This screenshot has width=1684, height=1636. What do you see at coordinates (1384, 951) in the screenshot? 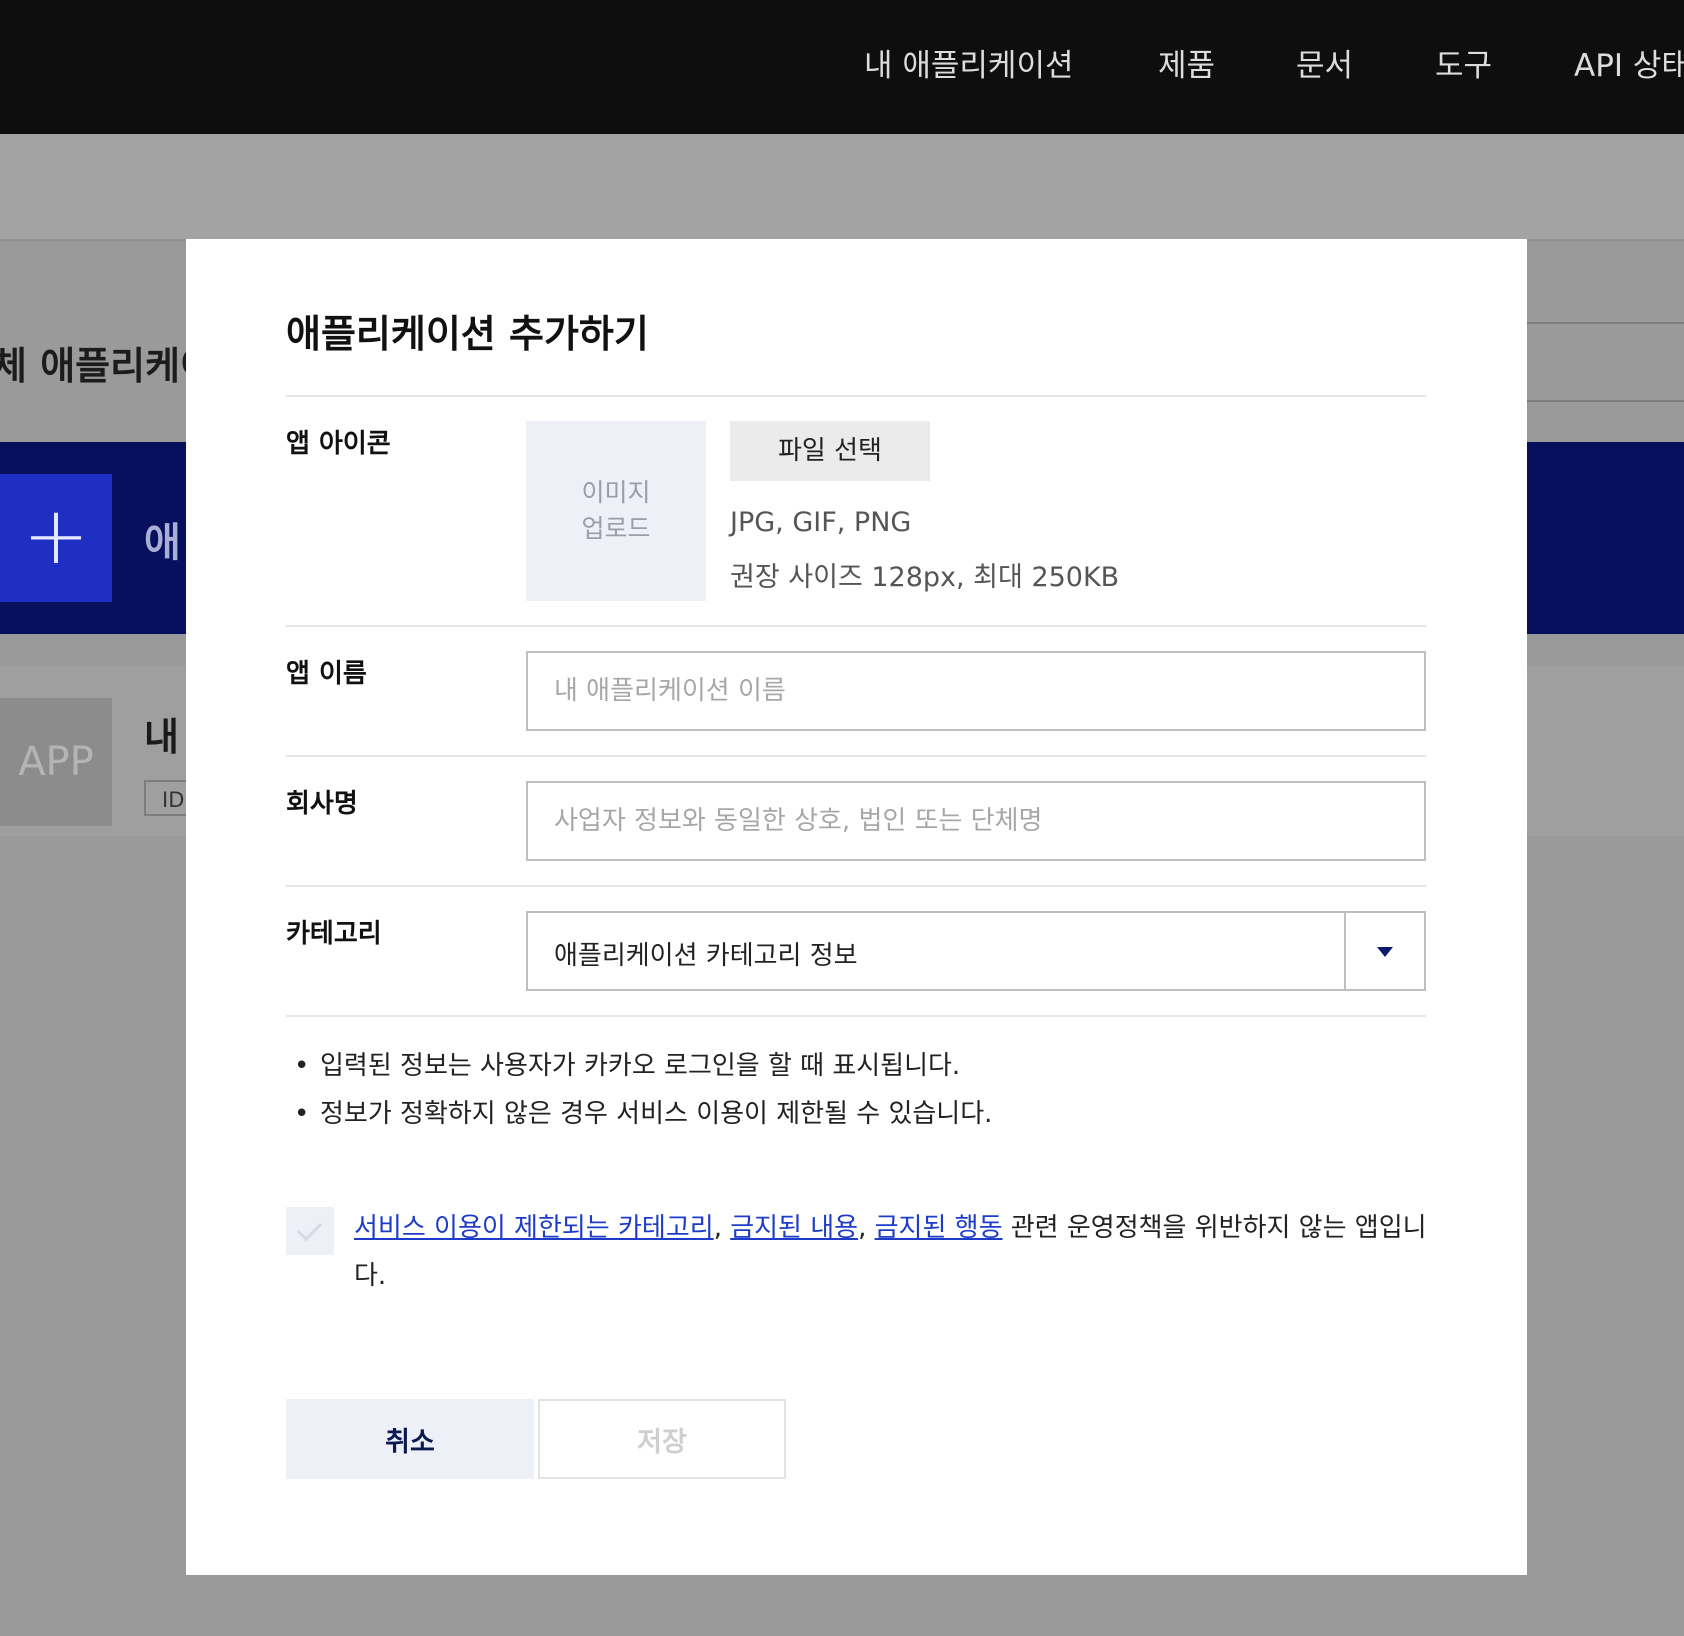
I see `chevron-down-icon` at bounding box center [1384, 951].